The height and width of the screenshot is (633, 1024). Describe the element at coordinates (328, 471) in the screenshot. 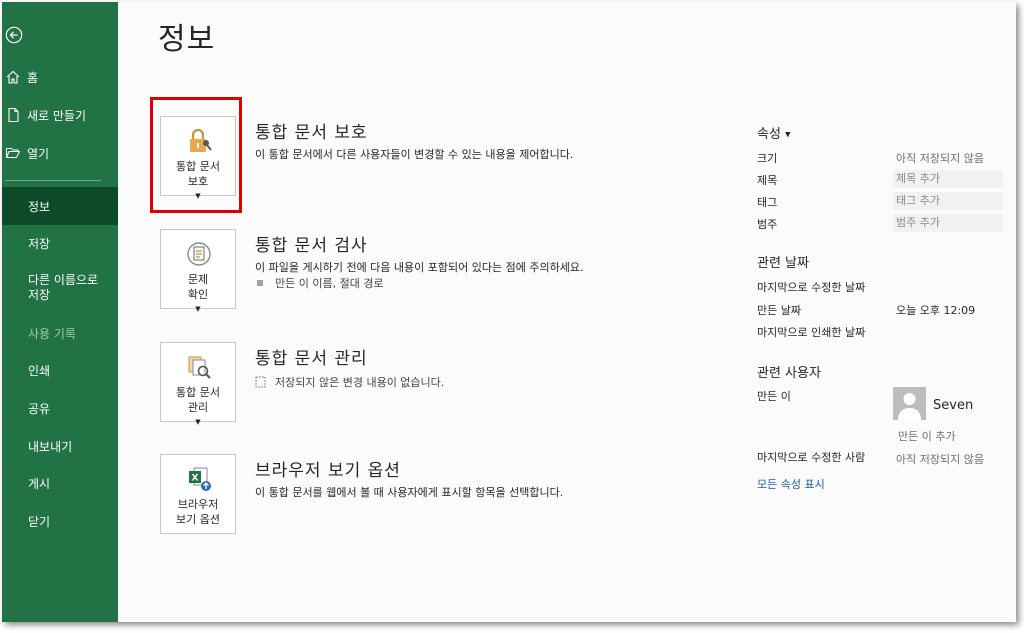

I see `section-title: 브라우저 보기 옵션` at that location.